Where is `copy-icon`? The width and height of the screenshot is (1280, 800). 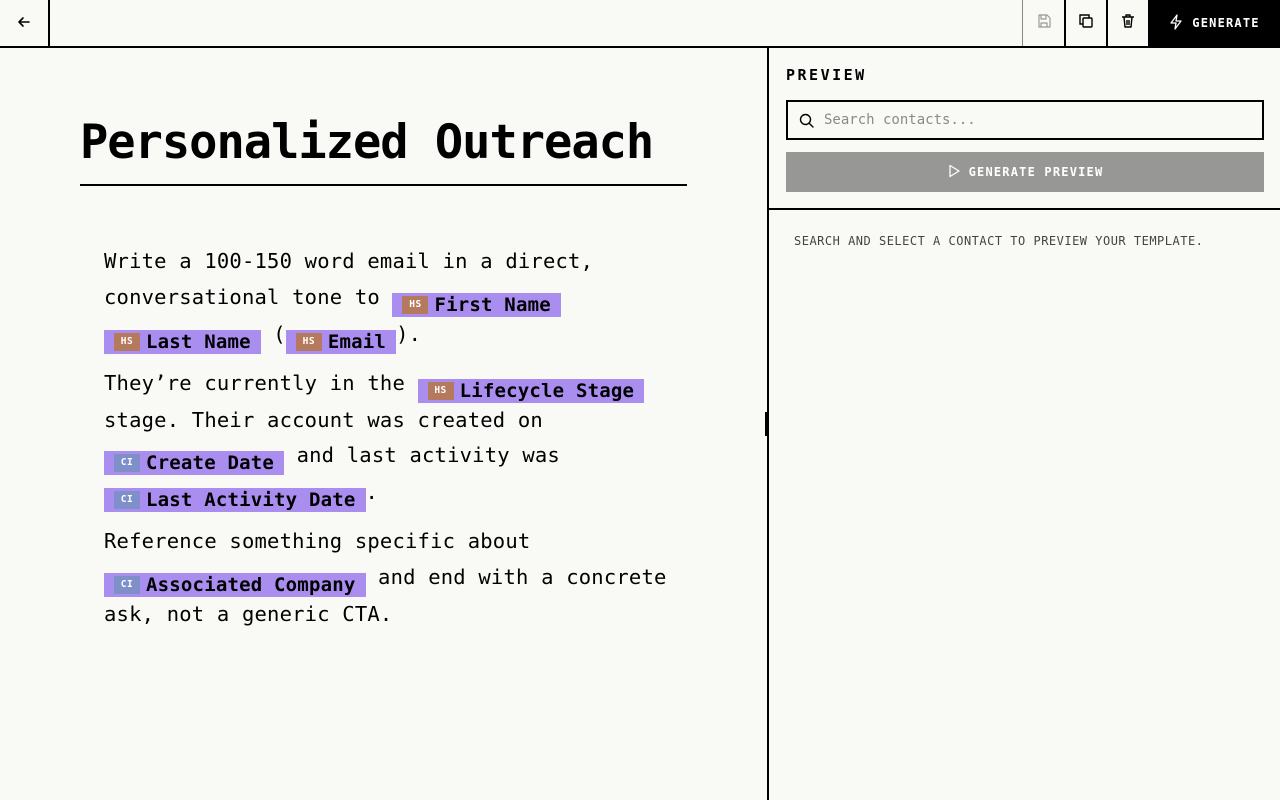
copy-icon is located at coordinates (1086, 23).